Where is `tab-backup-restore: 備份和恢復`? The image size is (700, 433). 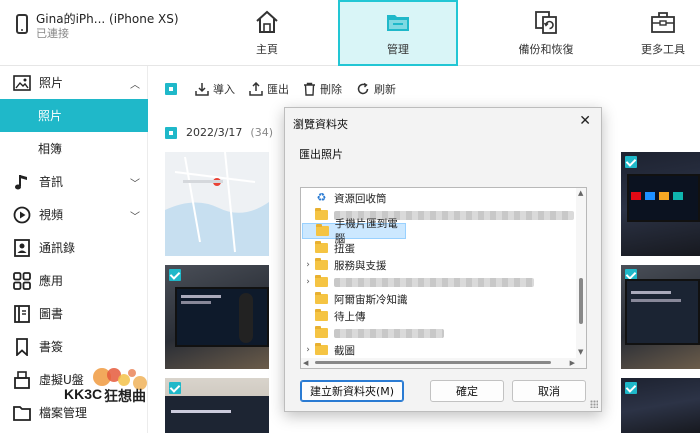
tab-backup-restore: 備份和恢復 is located at coordinates (546, 33).